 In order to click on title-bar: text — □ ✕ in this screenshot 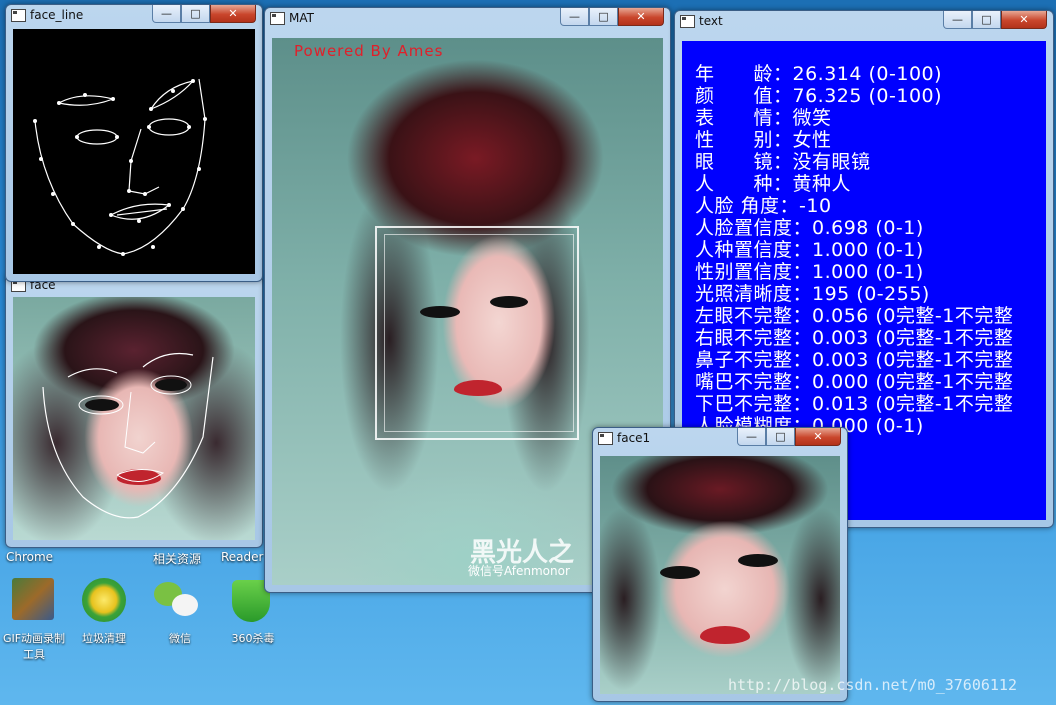, I will do `click(864, 23)`.